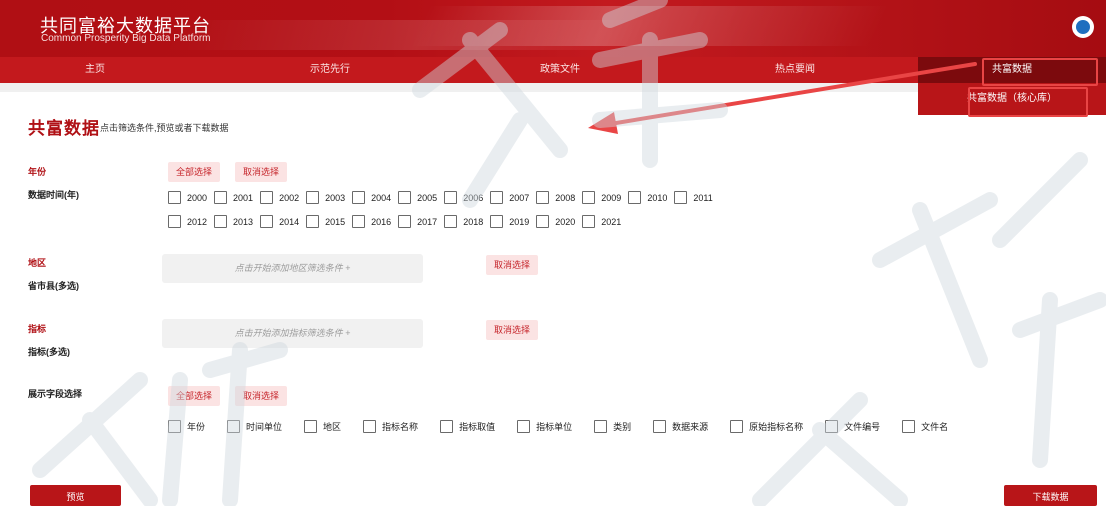  What do you see at coordinates (322, 426) in the screenshot?
I see `field-checkbox: 地区` at bounding box center [322, 426].